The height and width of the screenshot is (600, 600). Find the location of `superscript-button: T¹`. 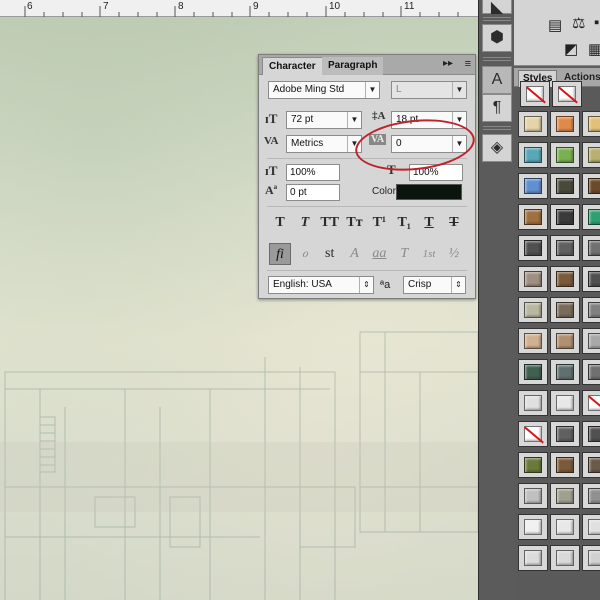

superscript-button: T¹ is located at coordinates (379, 223).